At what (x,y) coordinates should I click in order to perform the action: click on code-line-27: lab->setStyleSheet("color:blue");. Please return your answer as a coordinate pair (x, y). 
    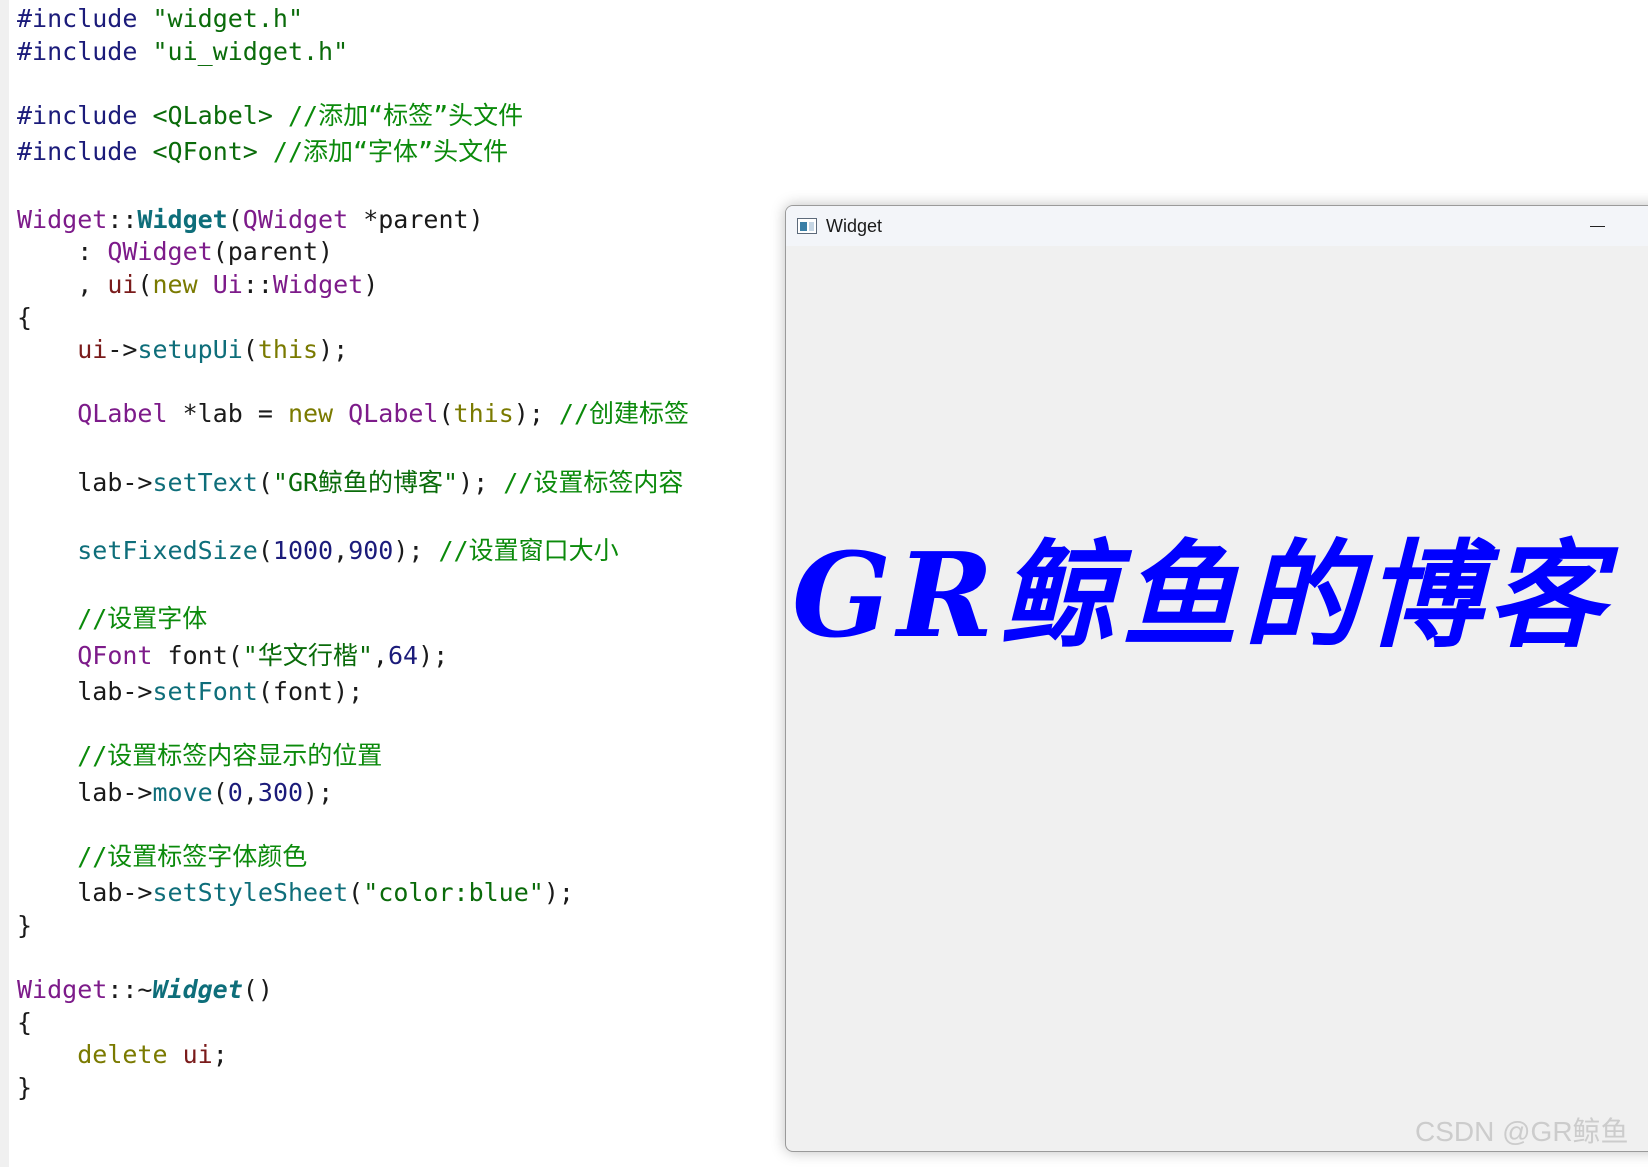
    Looking at the image, I should click on (325, 892).